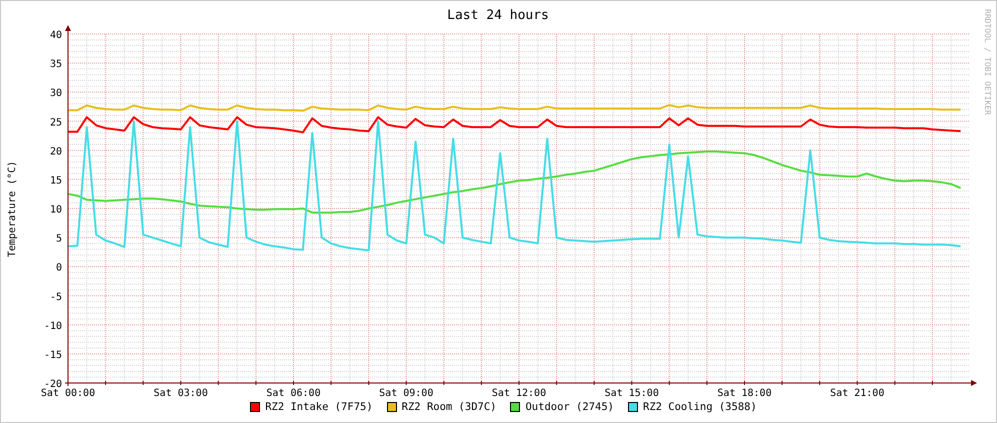 This screenshot has width=997, height=423. What do you see at coordinates (700, 407) in the screenshot?
I see `legend-label: RZ2 Cooling (3588)` at bounding box center [700, 407].